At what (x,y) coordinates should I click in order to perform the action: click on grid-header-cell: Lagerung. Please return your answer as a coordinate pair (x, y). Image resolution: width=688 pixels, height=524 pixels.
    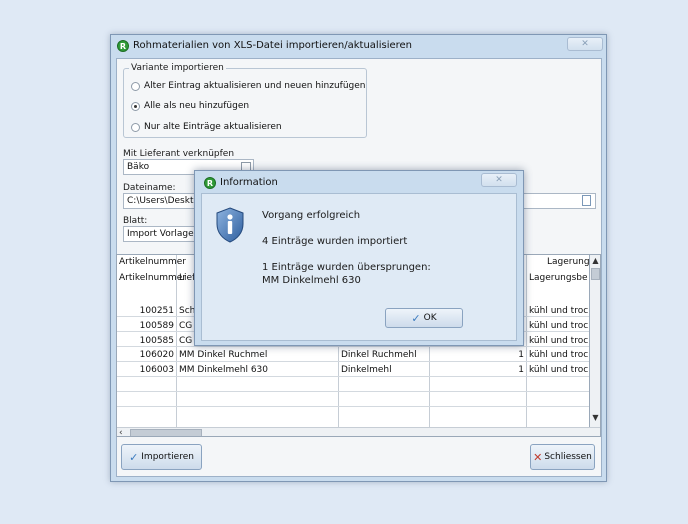
    Looking at the image, I should click on (568, 262).